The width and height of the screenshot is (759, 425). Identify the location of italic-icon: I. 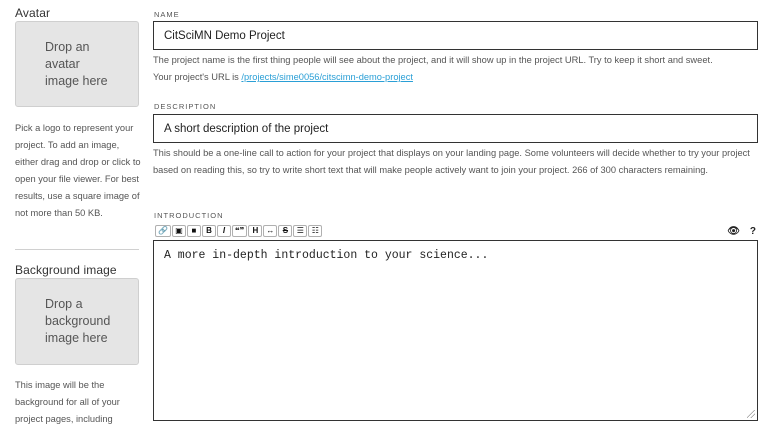
(223, 231).